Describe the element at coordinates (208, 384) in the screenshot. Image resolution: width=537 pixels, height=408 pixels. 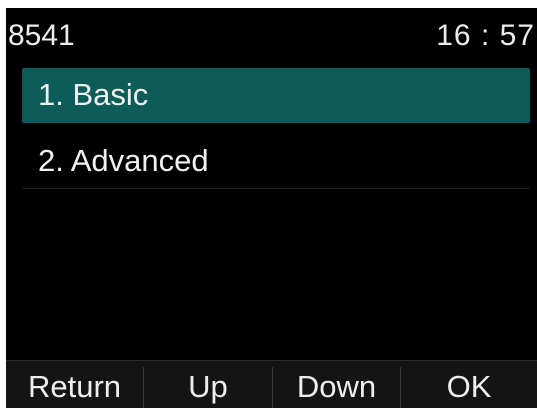
I see `up-softkey: Up` at that location.